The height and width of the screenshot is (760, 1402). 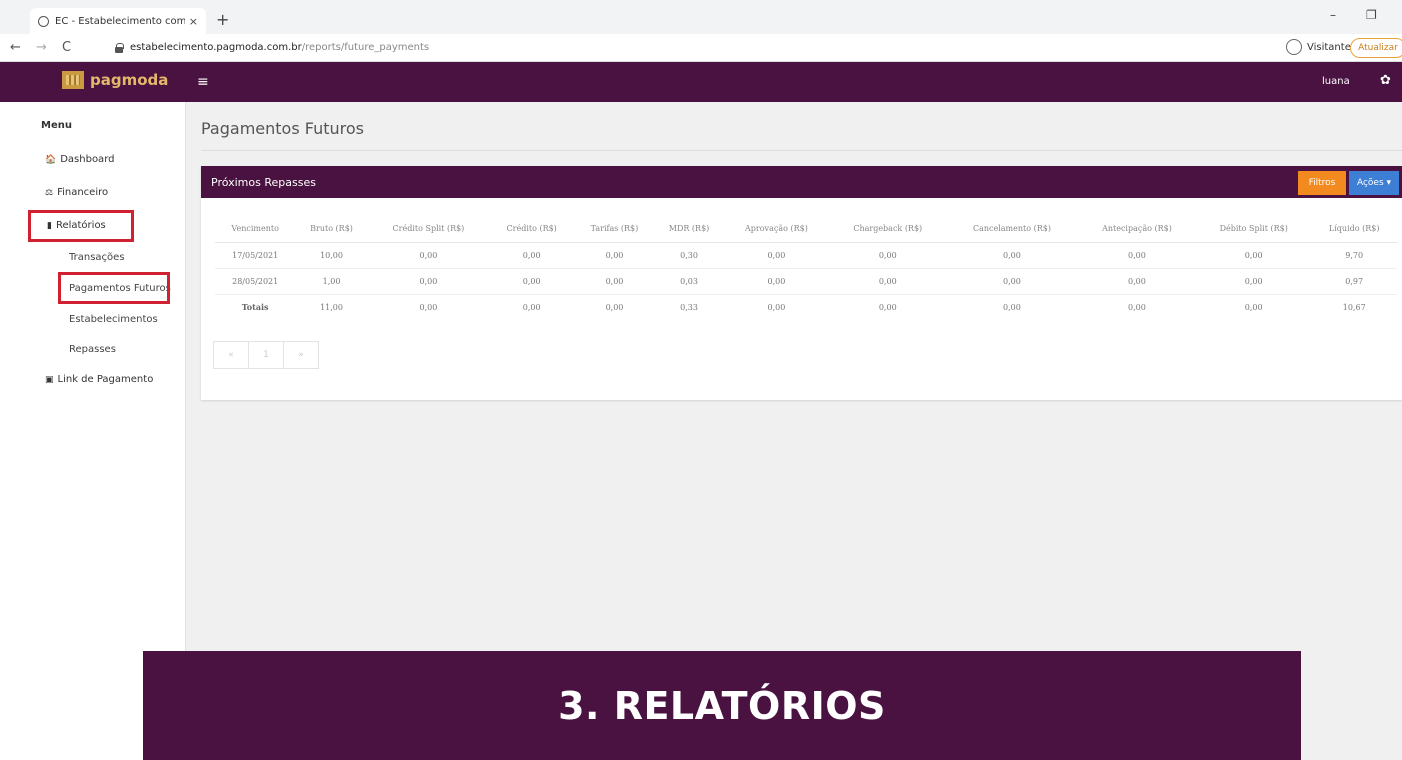 I want to click on column-header: Aprovação (R$), so click(x=776, y=229).